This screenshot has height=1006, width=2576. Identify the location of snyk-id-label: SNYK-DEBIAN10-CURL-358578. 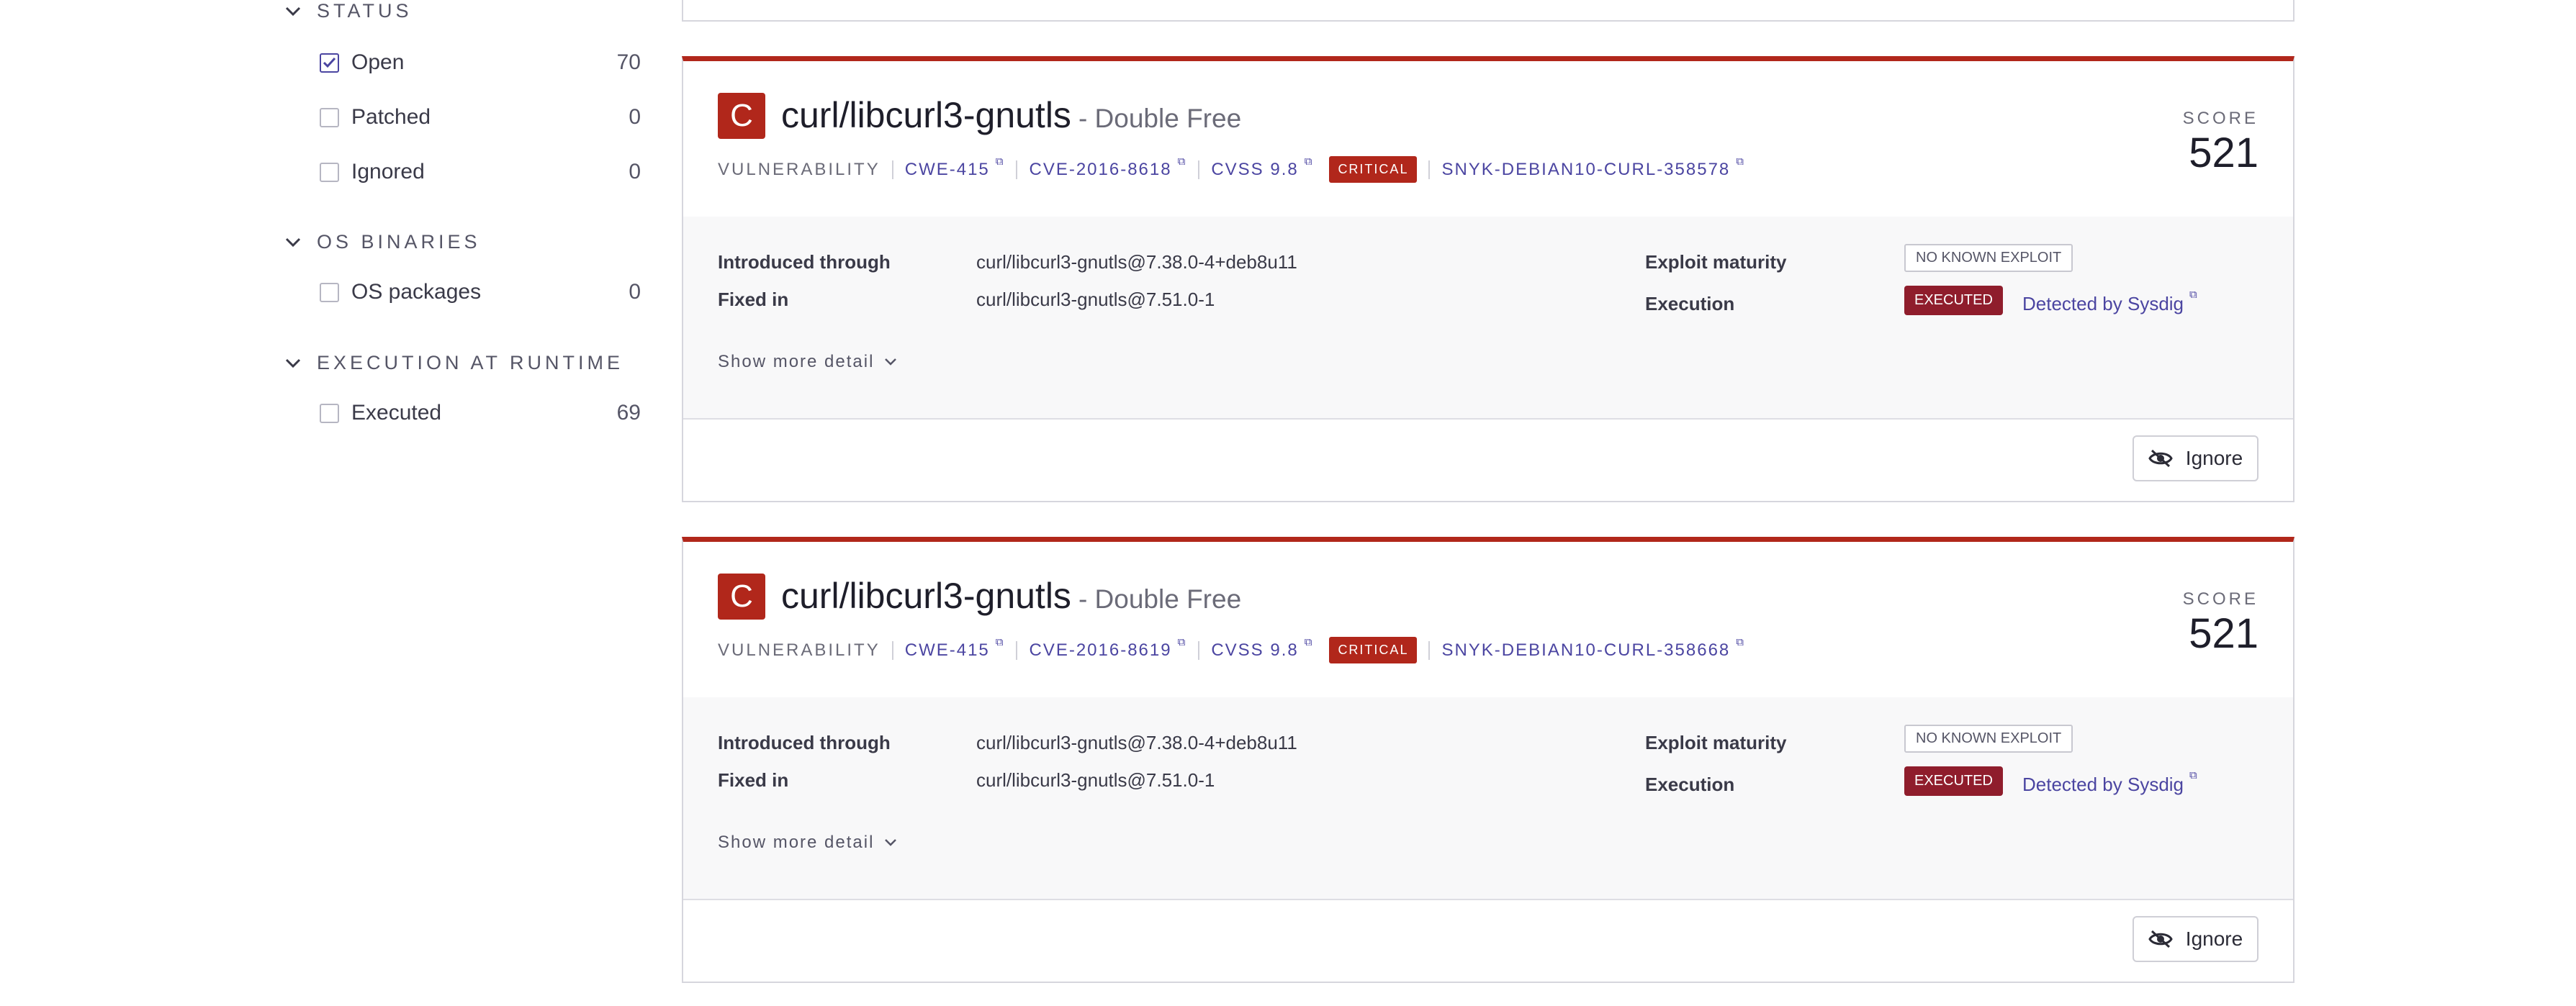
(1586, 169).